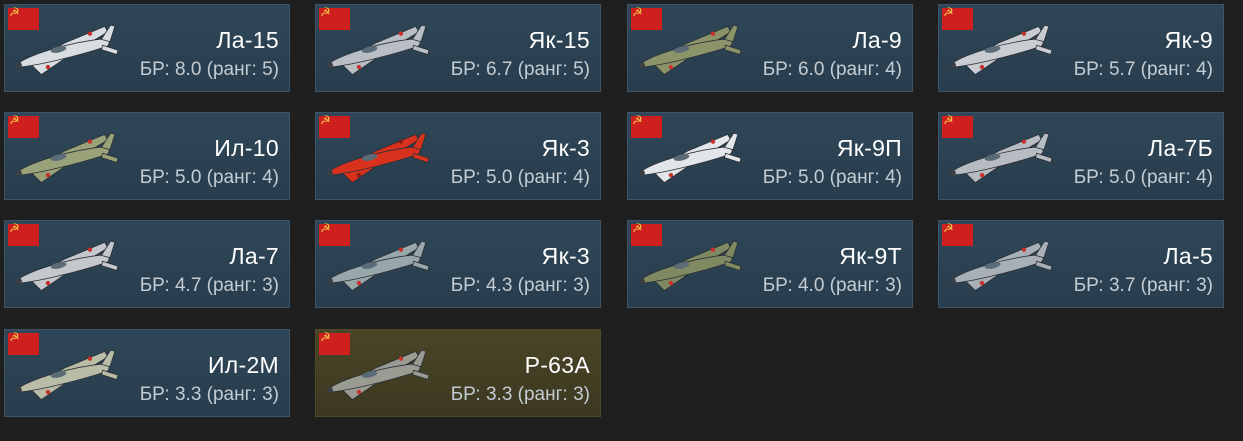 The height and width of the screenshot is (441, 1243). Describe the element at coordinates (246, 148) in the screenshot. I see `vehicle-name: Ил-10` at that location.